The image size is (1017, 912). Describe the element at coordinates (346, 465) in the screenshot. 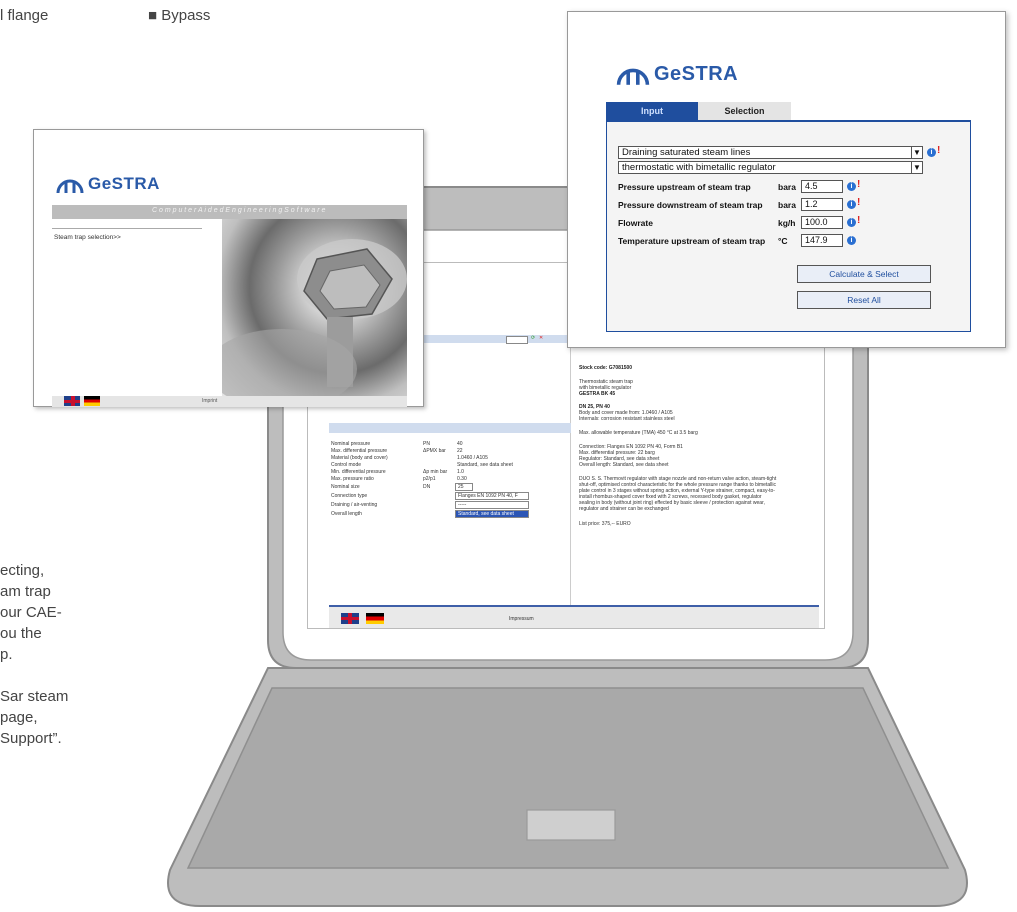

I see `spec-label: Control mode` at that location.